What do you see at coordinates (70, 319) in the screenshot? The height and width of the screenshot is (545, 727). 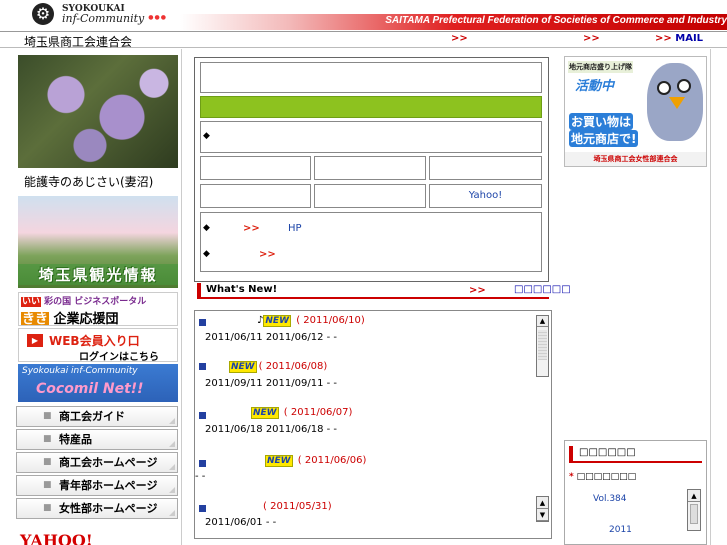 I see `portal-banner-line2: きき 企業応援団` at bounding box center [70, 319].